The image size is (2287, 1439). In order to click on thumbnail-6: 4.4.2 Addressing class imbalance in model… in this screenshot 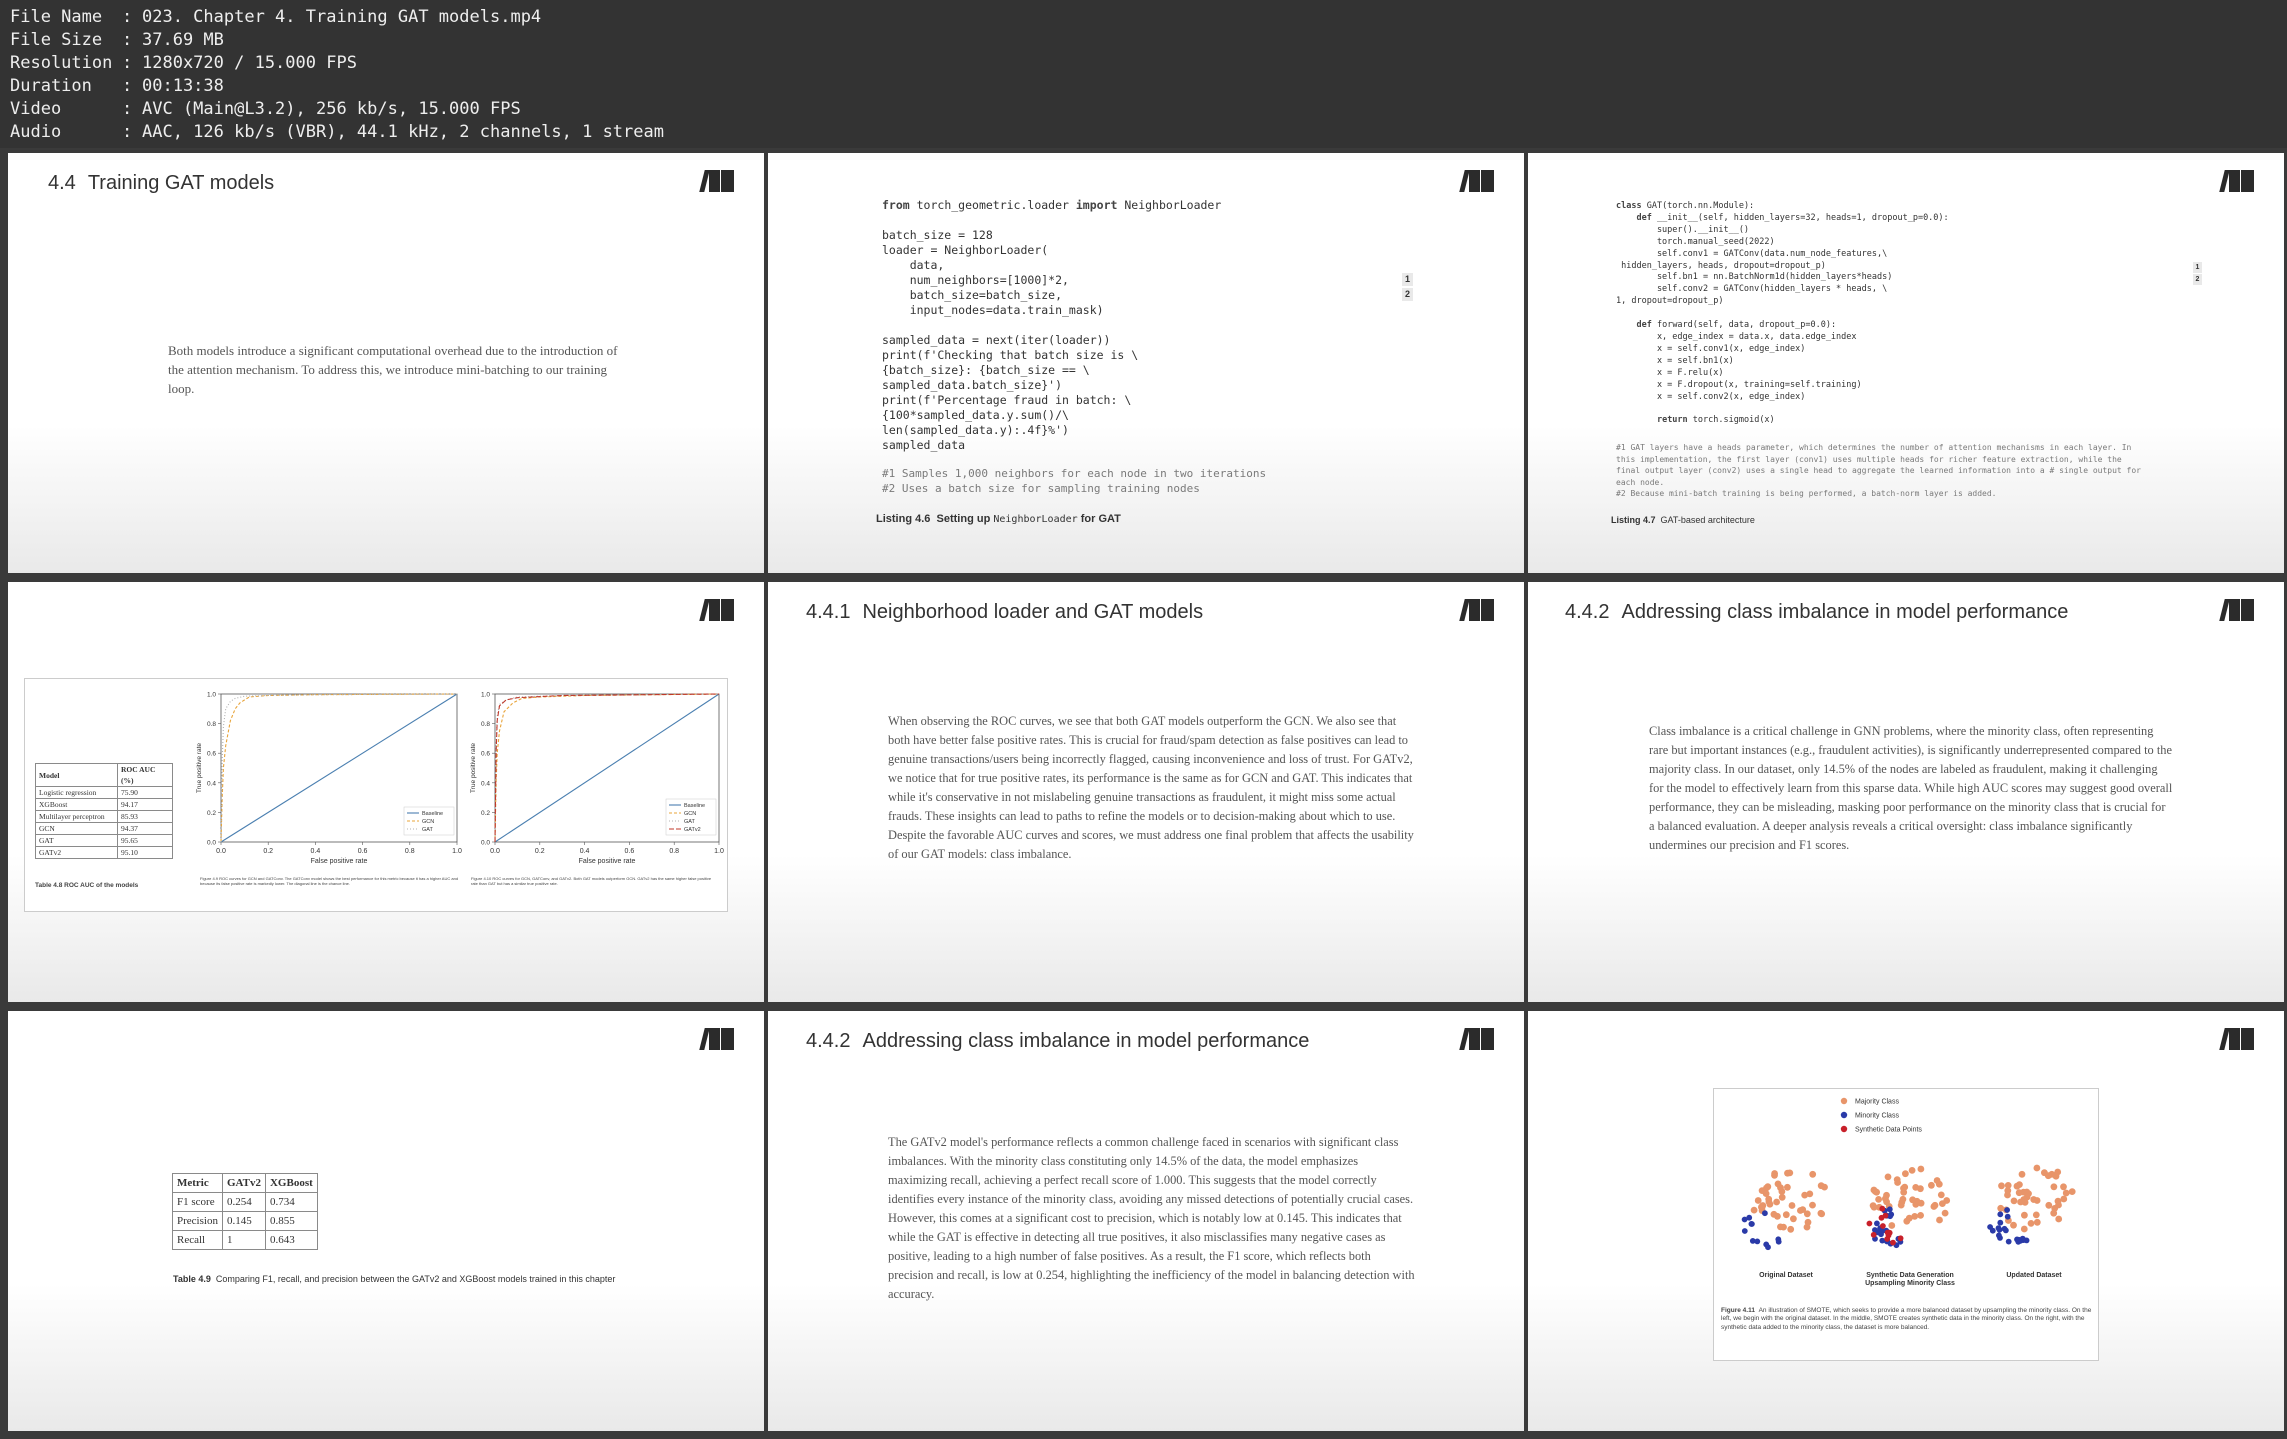, I will do `click(1906, 792)`.